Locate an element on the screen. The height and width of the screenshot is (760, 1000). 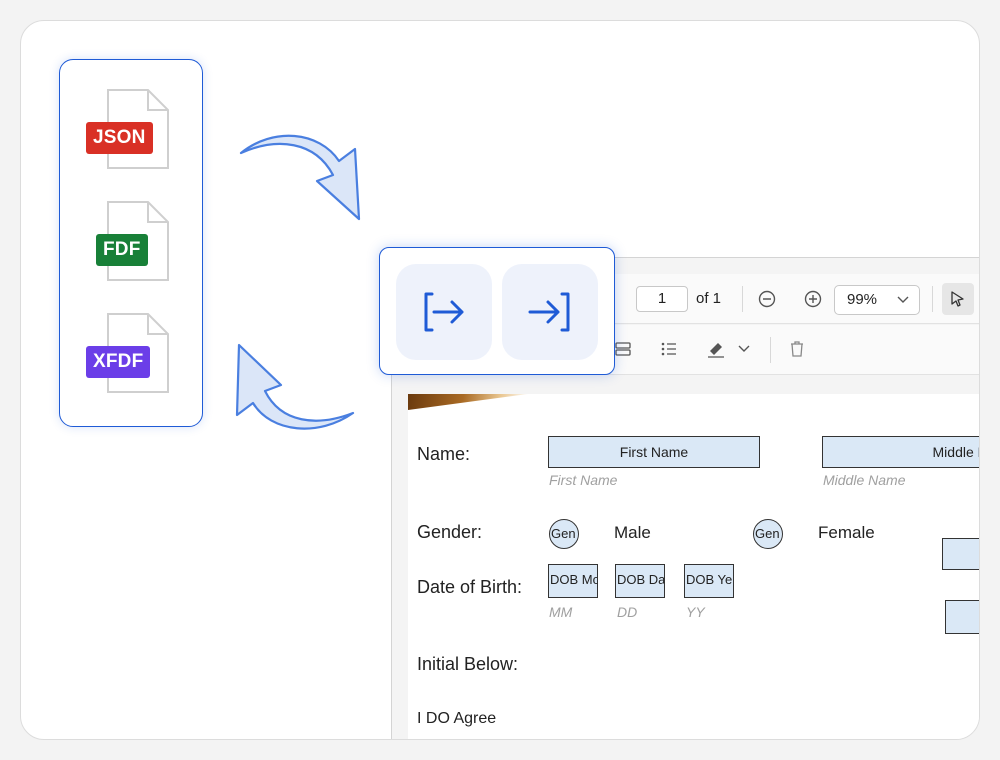
export-icon is located at coordinates (549, 312).